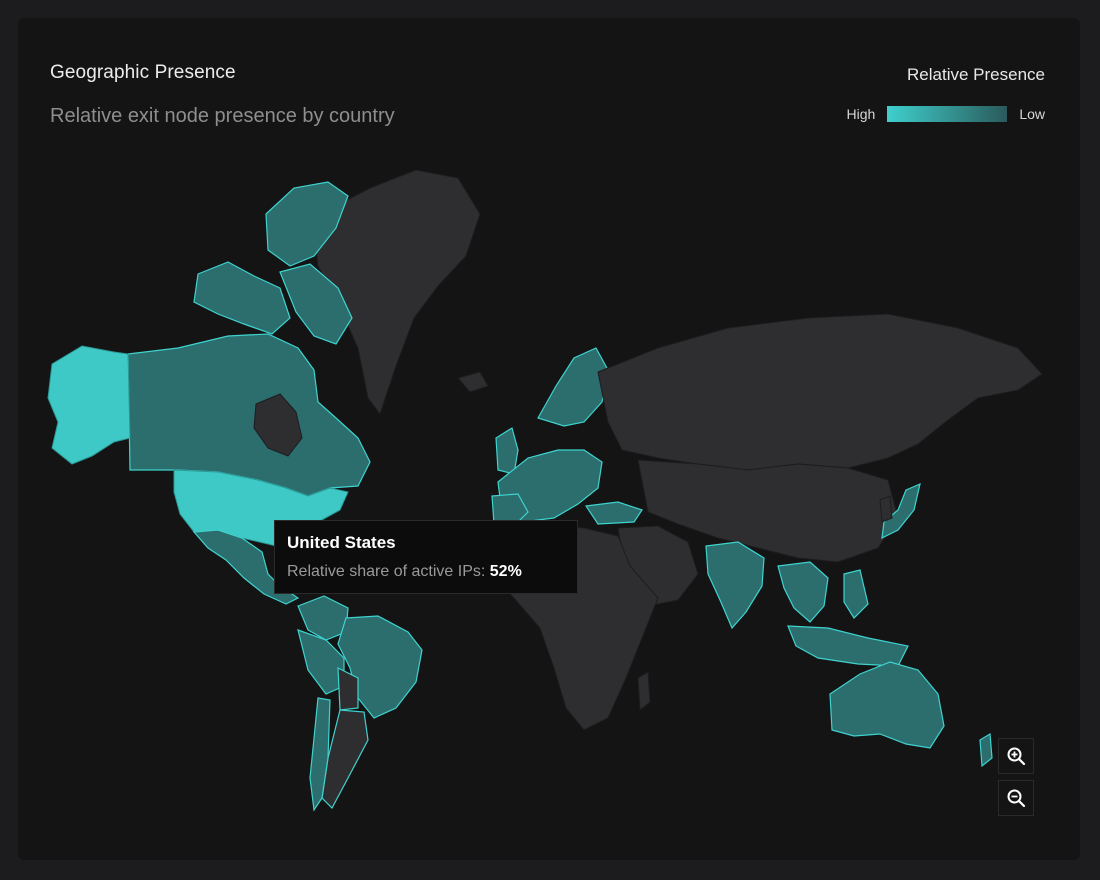 This screenshot has width=1100, height=880. I want to click on country-alaska, so click(89, 405).